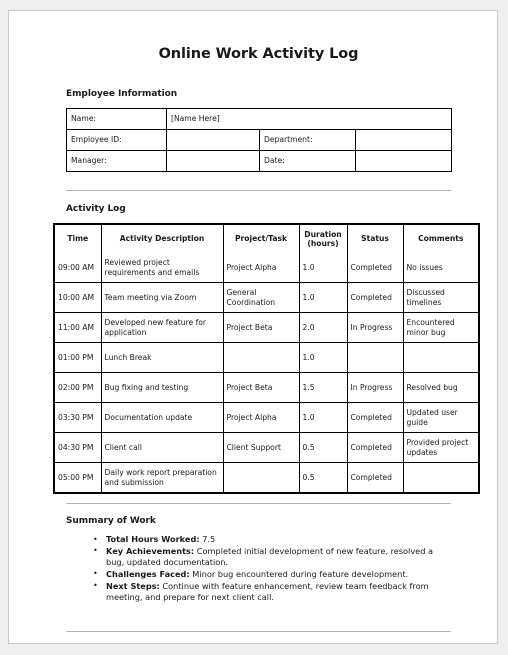  Describe the element at coordinates (440, 417) in the screenshot. I see `cell-comments: Updated user guide` at that location.